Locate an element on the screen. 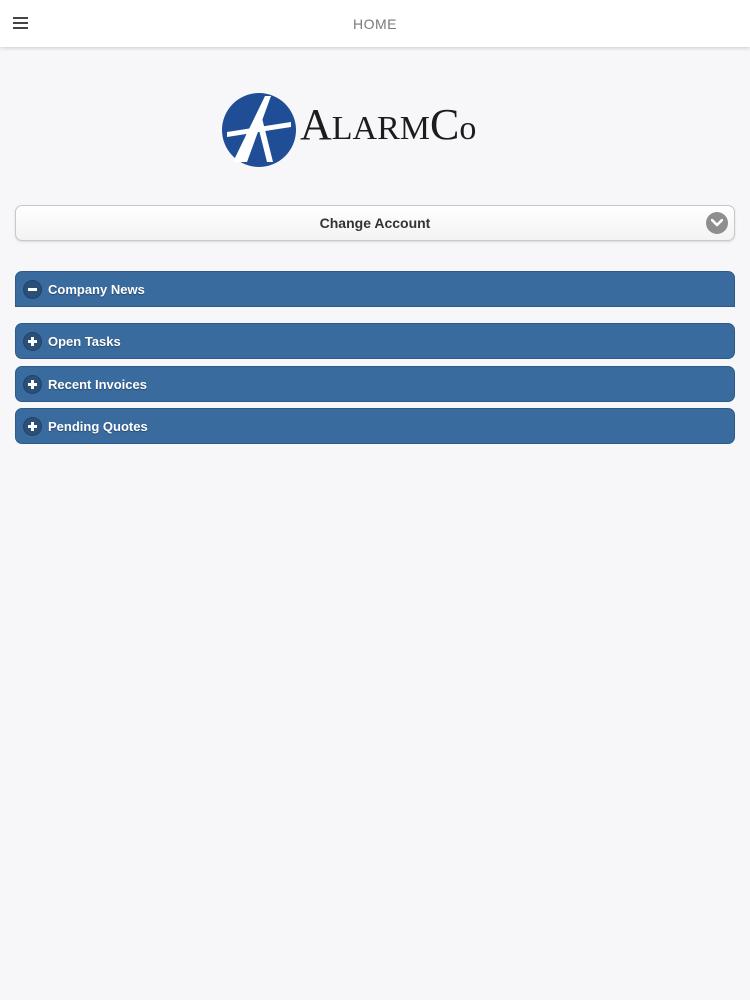 This screenshot has width=750, height=1000. panel-company-news: Company News is located at coordinates (375, 289).